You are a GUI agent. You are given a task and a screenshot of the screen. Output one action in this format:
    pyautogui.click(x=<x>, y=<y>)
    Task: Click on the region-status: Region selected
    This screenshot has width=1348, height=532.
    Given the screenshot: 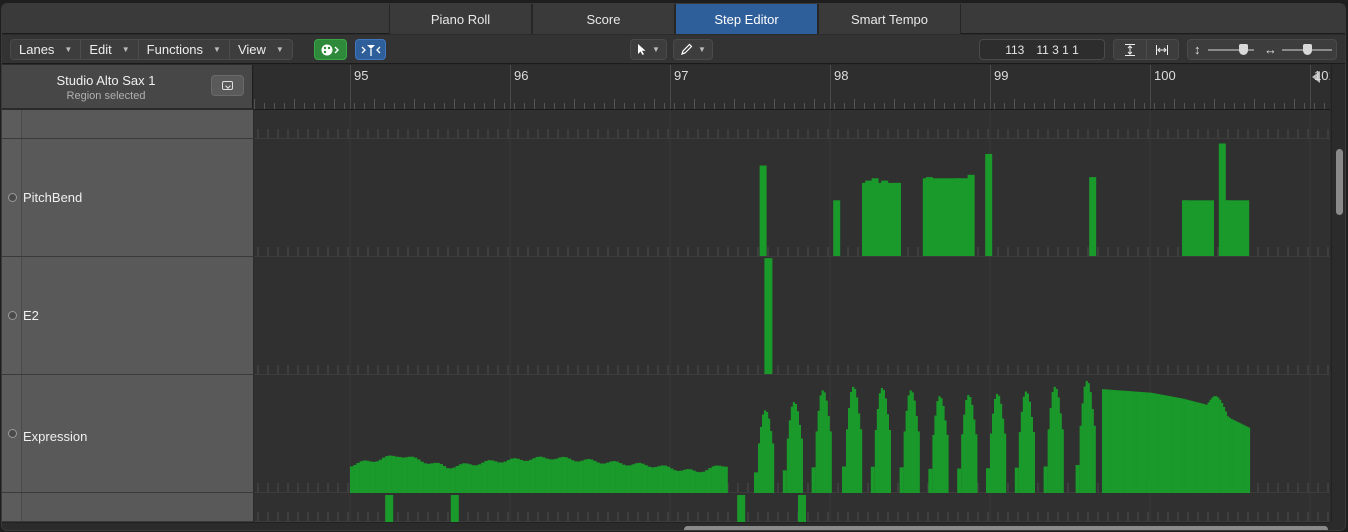 What is the action you would take?
    pyautogui.click(x=106, y=96)
    